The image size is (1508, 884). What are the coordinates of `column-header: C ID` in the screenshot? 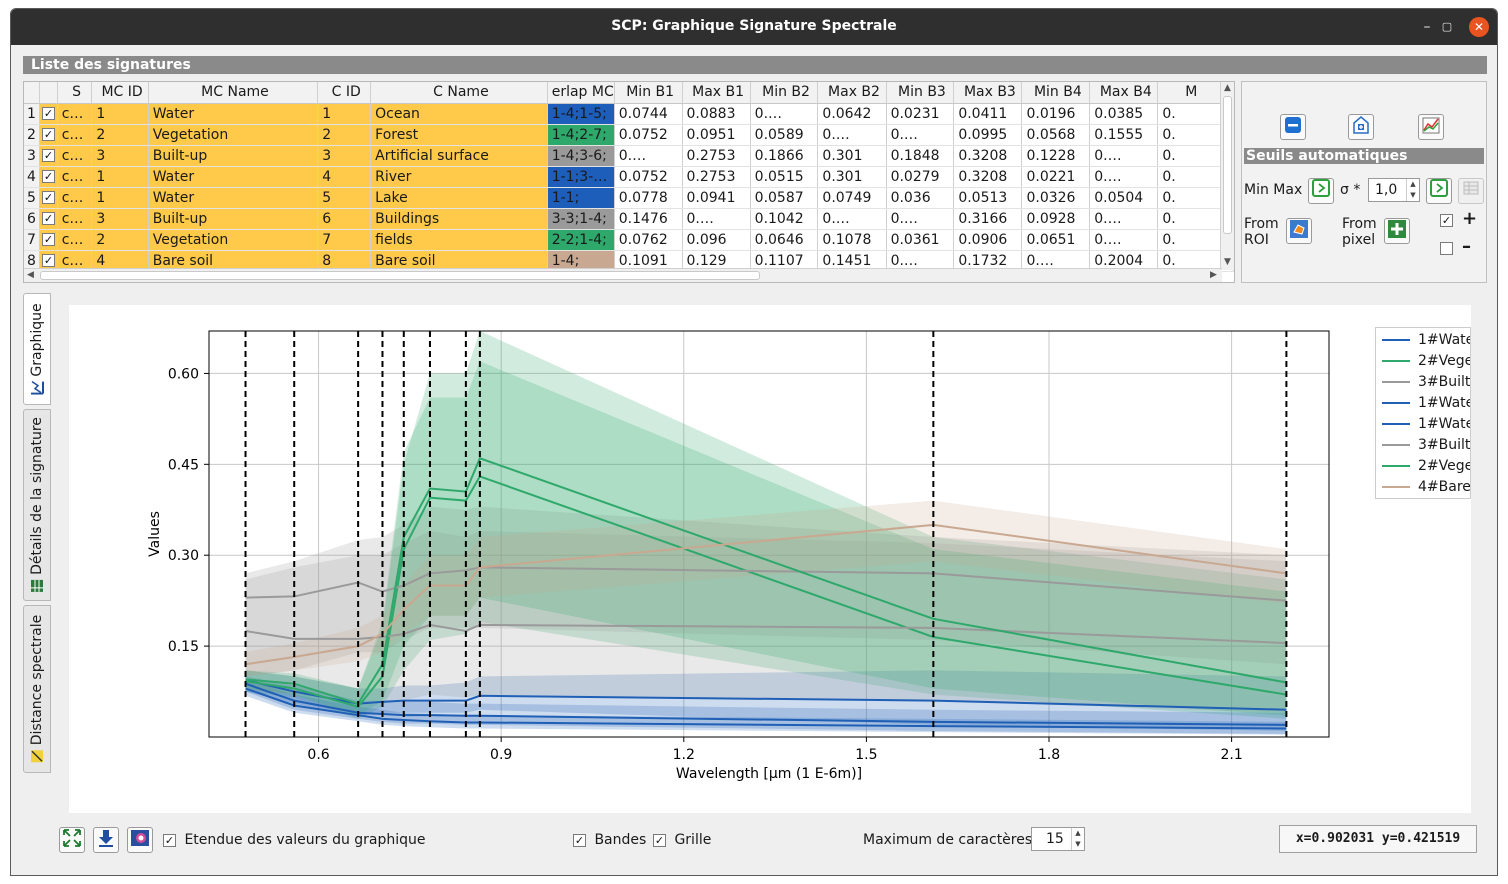 It's located at (344, 93).